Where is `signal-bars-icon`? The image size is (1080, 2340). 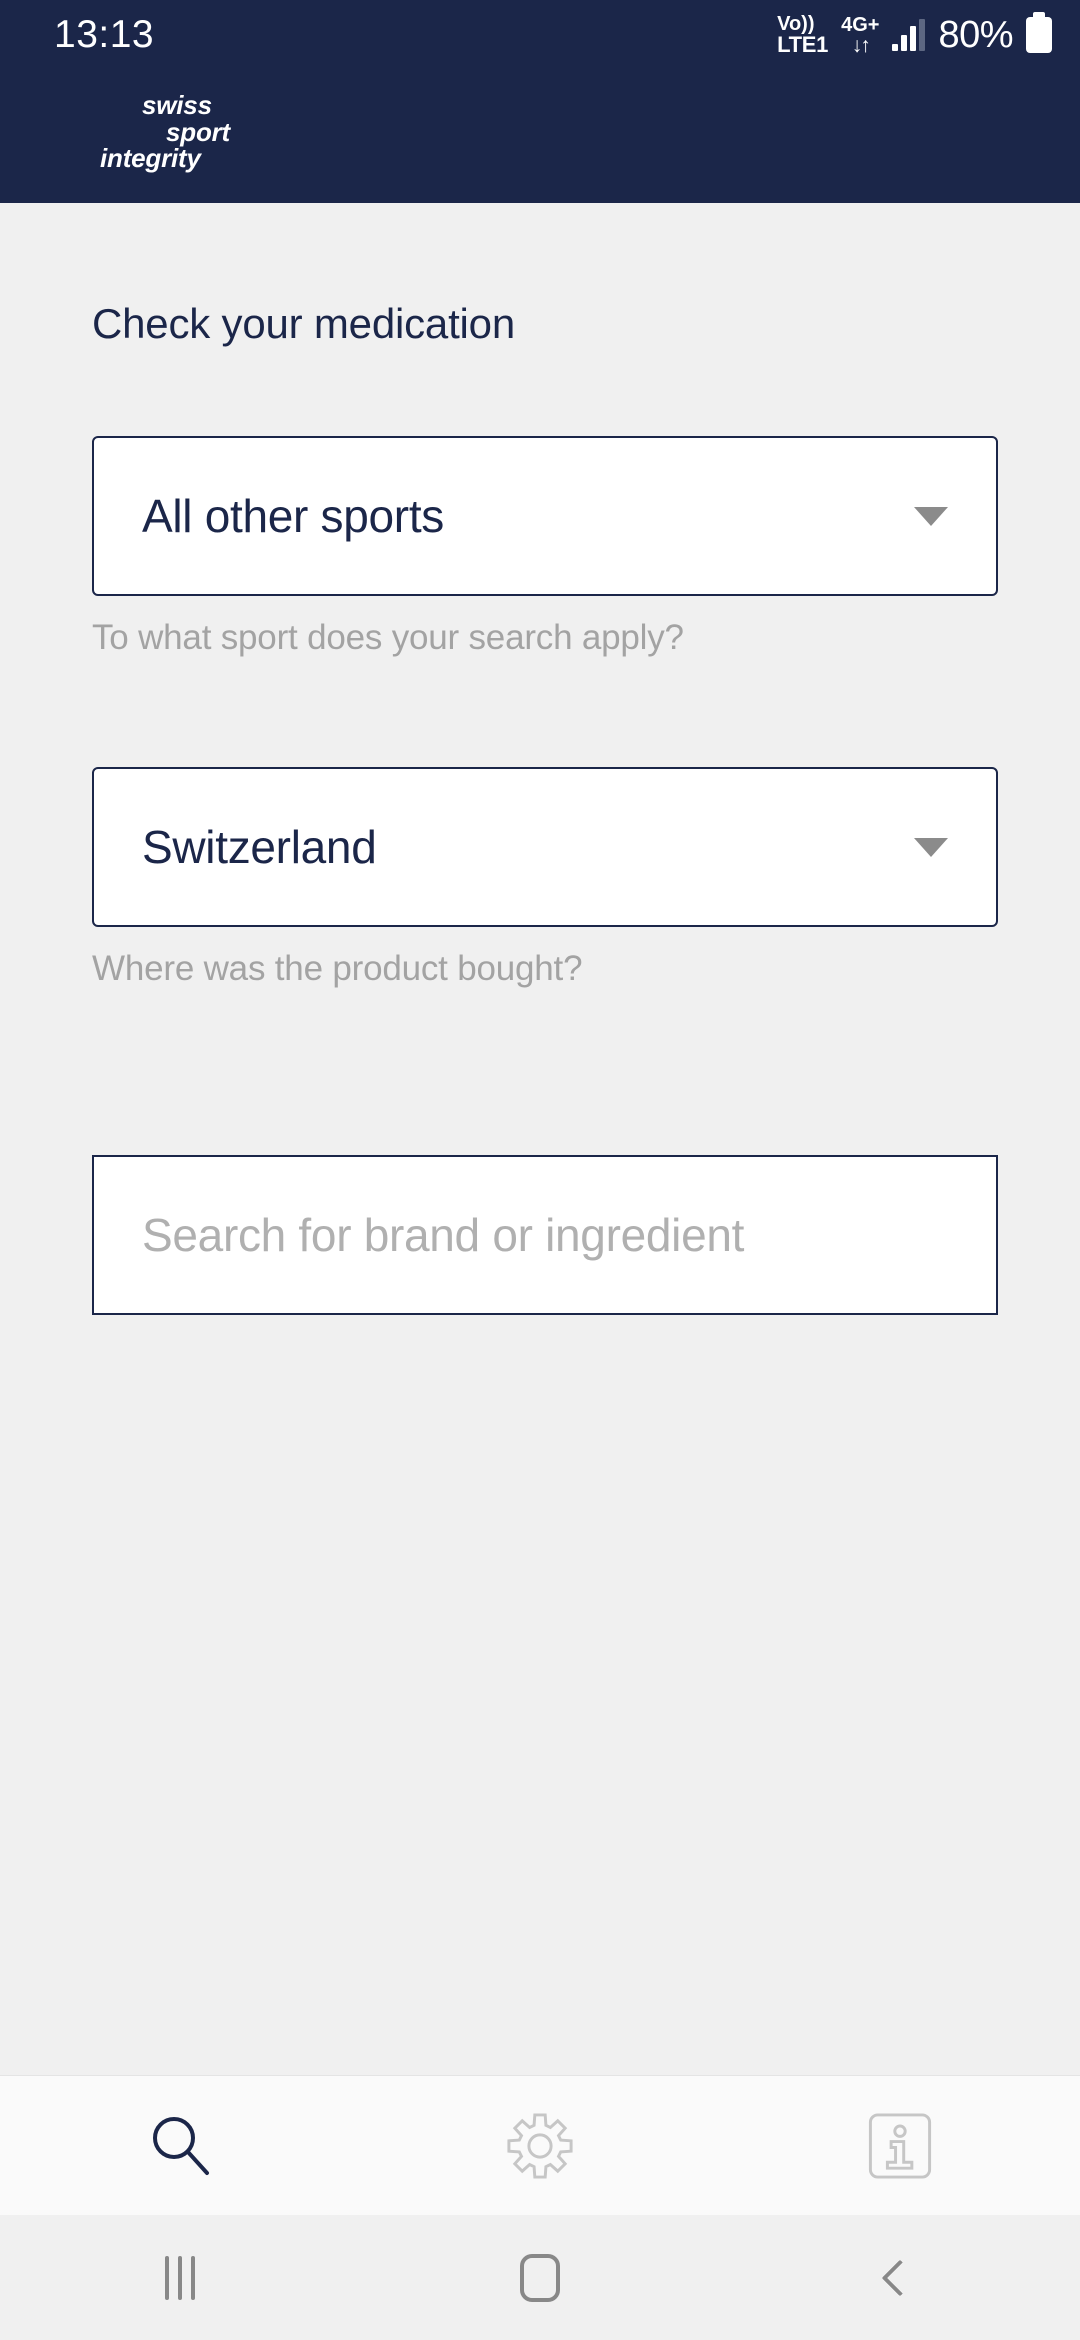
signal-bars-icon is located at coordinates (909, 35).